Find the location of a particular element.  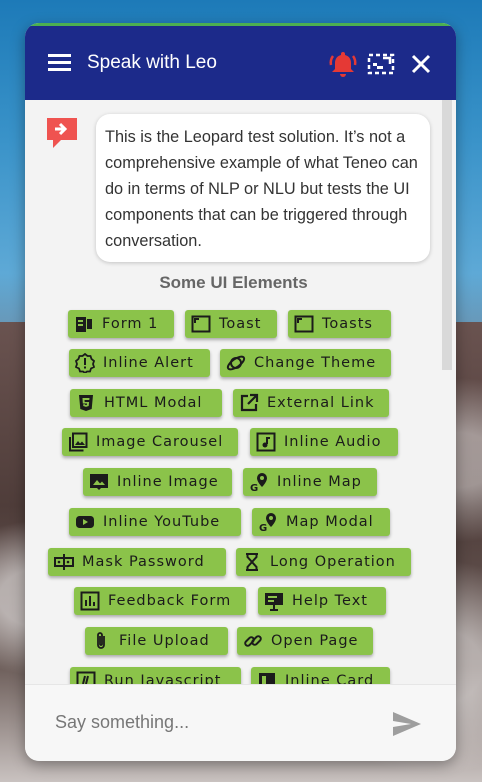

map-icon: G is located at coordinates (258, 482).